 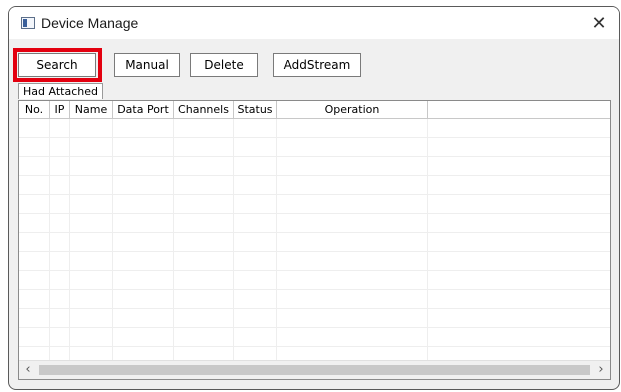 What do you see at coordinates (224, 65) in the screenshot?
I see `delete-button: Delete` at bounding box center [224, 65].